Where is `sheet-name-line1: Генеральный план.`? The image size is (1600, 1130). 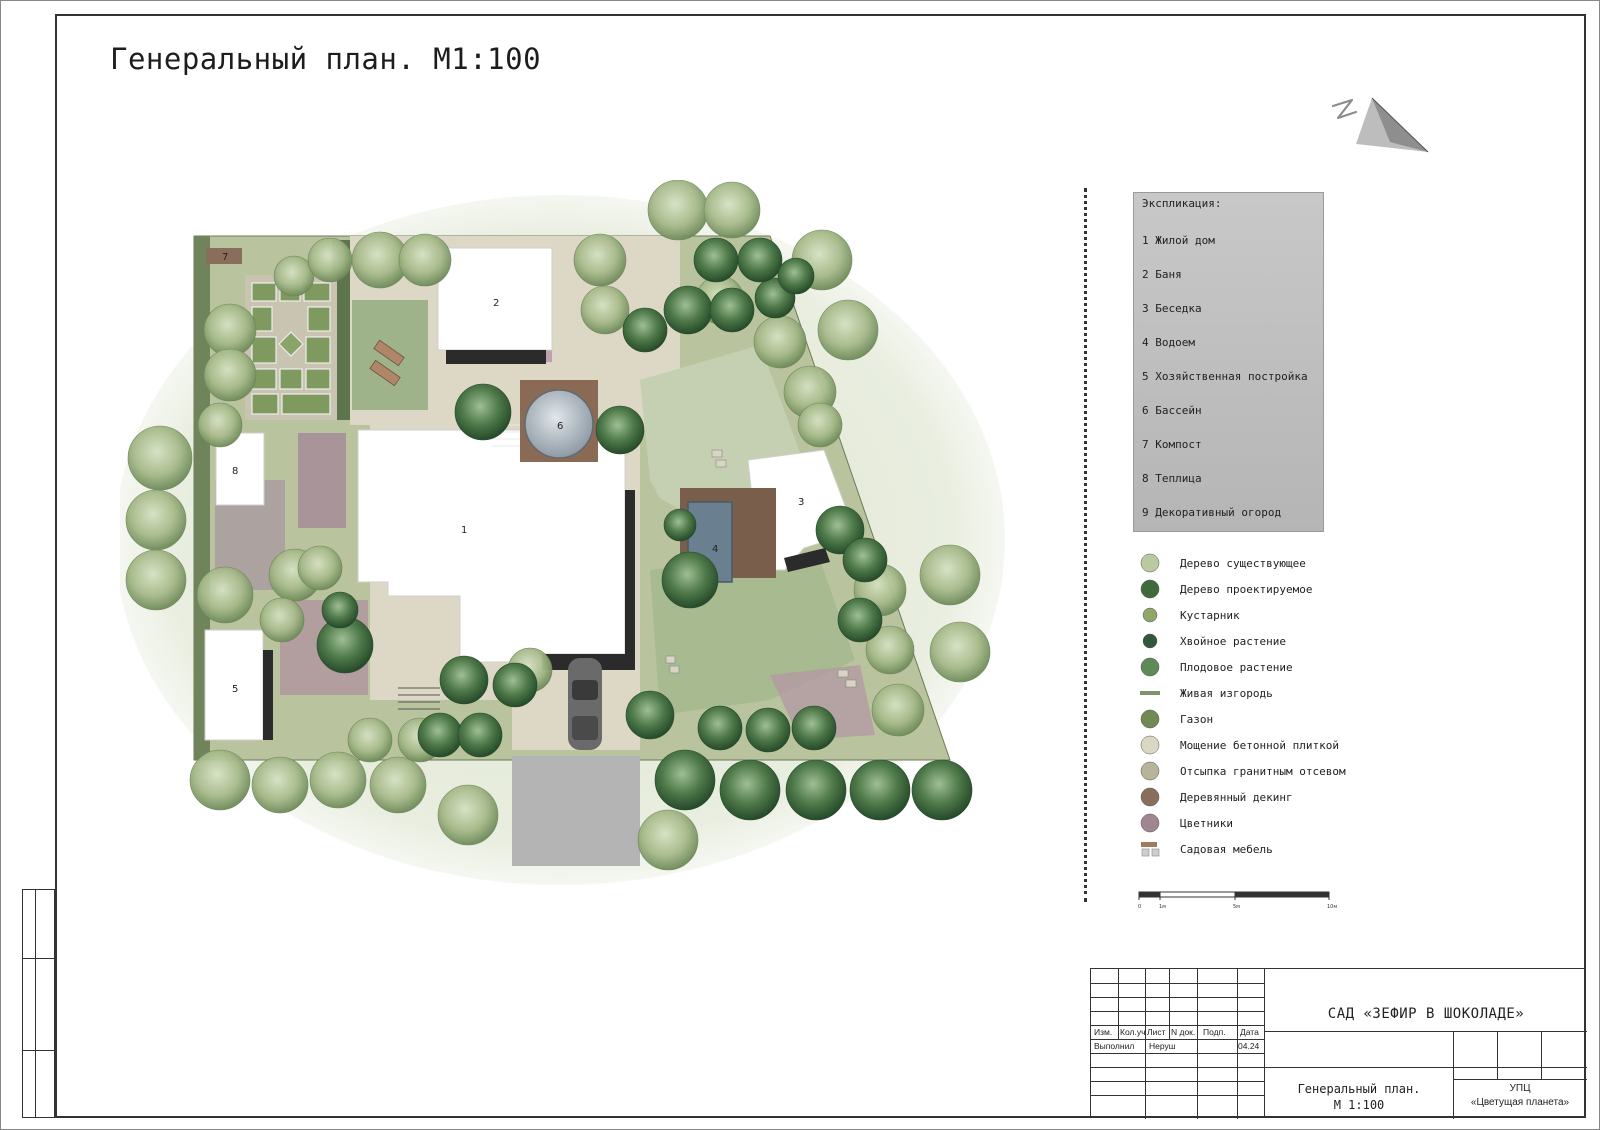
sheet-name-line1: Генеральный план. is located at coordinates (1359, 1089).